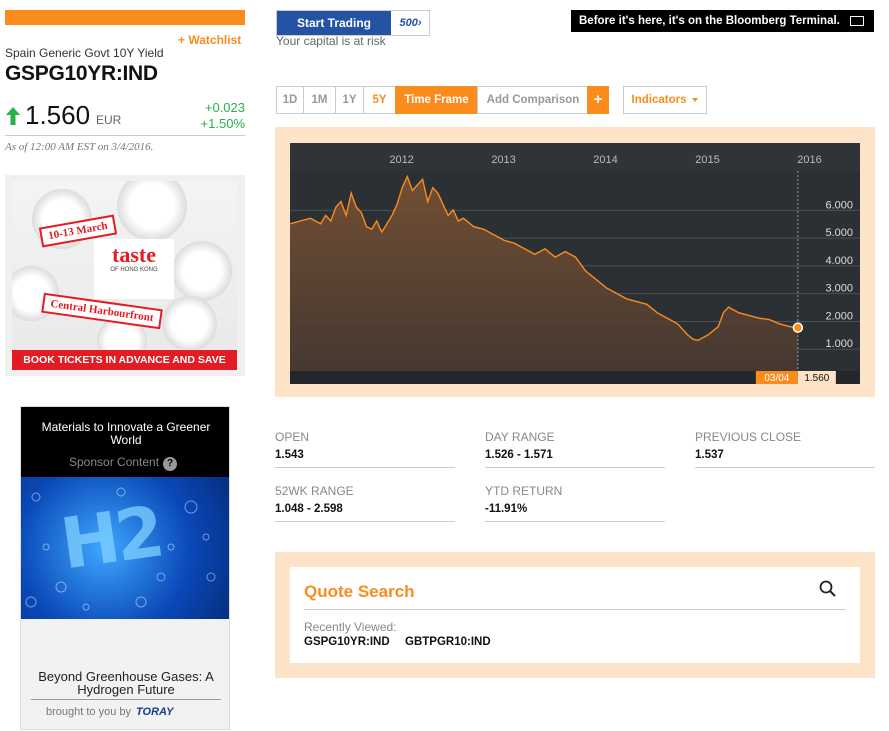 The height and width of the screenshot is (731, 889). I want to click on y-tick-label: 2.000, so click(839, 316).